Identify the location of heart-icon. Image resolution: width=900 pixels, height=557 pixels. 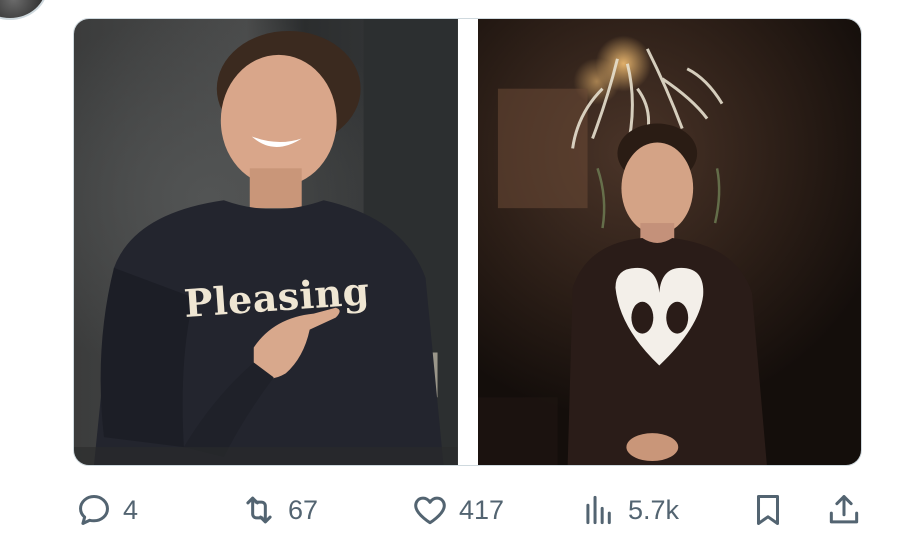
(430, 510).